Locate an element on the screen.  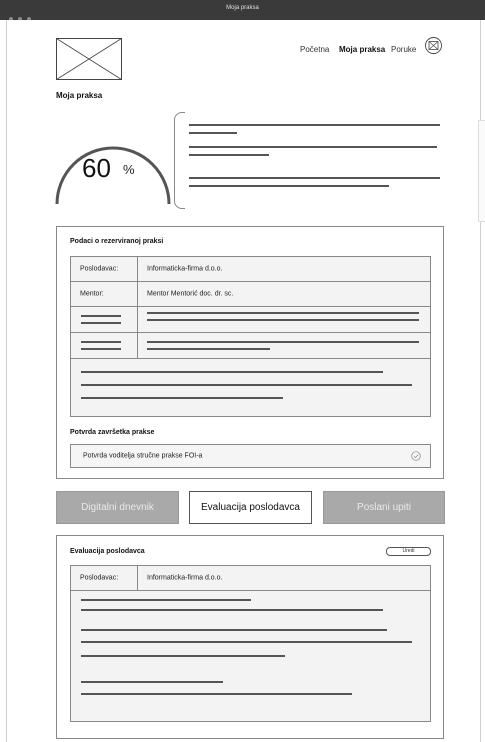
employer-evaluation-button: Evaluacija poslodavca is located at coordinates (250, 507).